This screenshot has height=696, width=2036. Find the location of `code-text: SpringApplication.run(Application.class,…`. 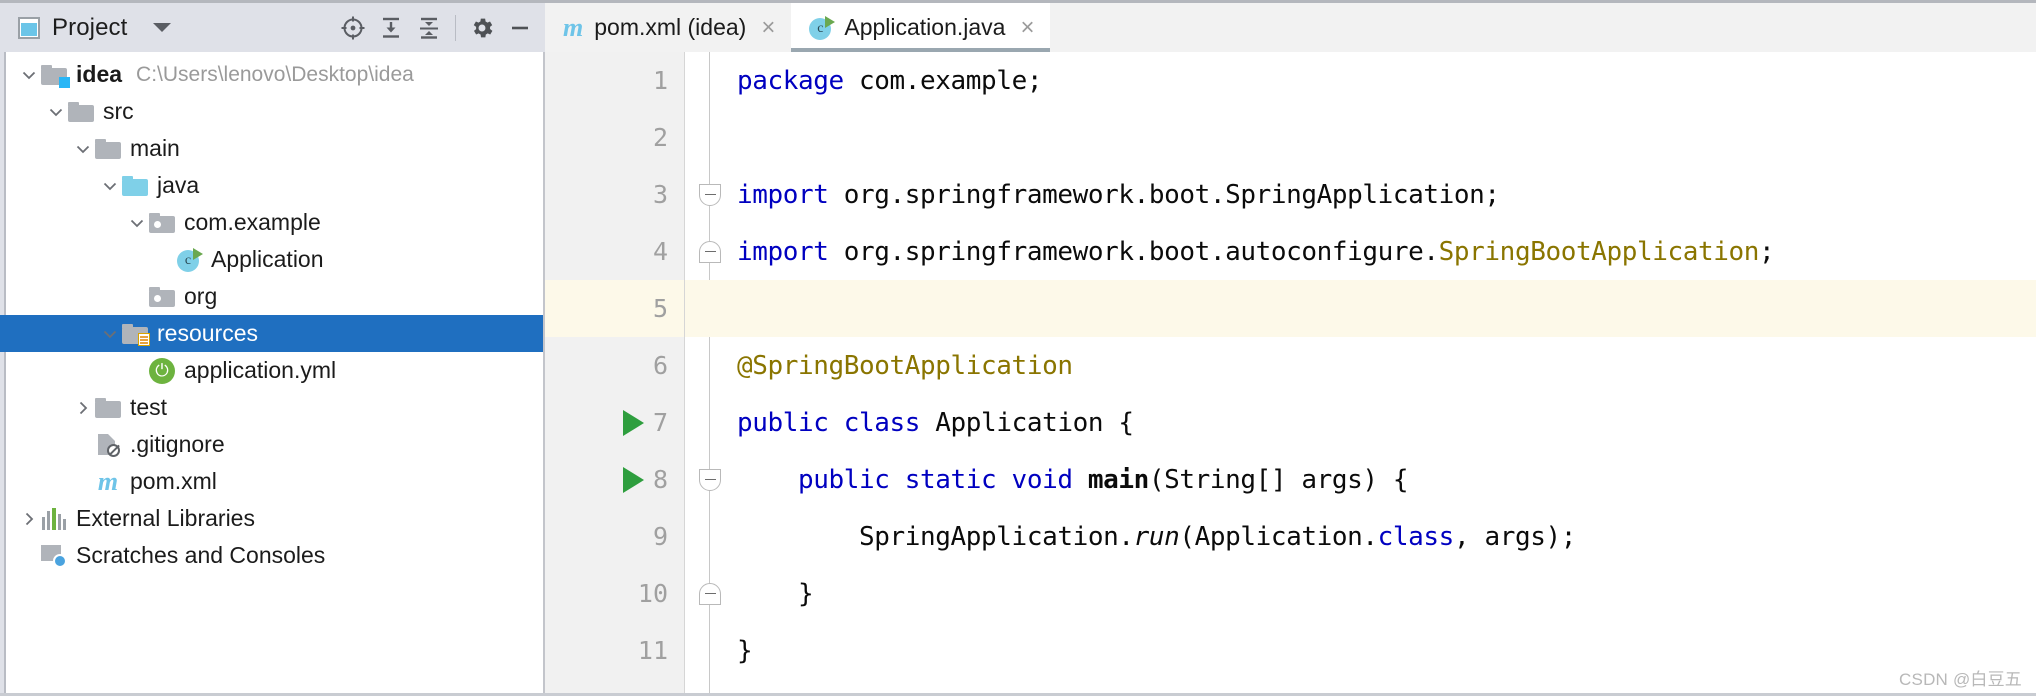

code-text: SpringApplication.run(Application.class,… is located at coordinates (1156, 536).